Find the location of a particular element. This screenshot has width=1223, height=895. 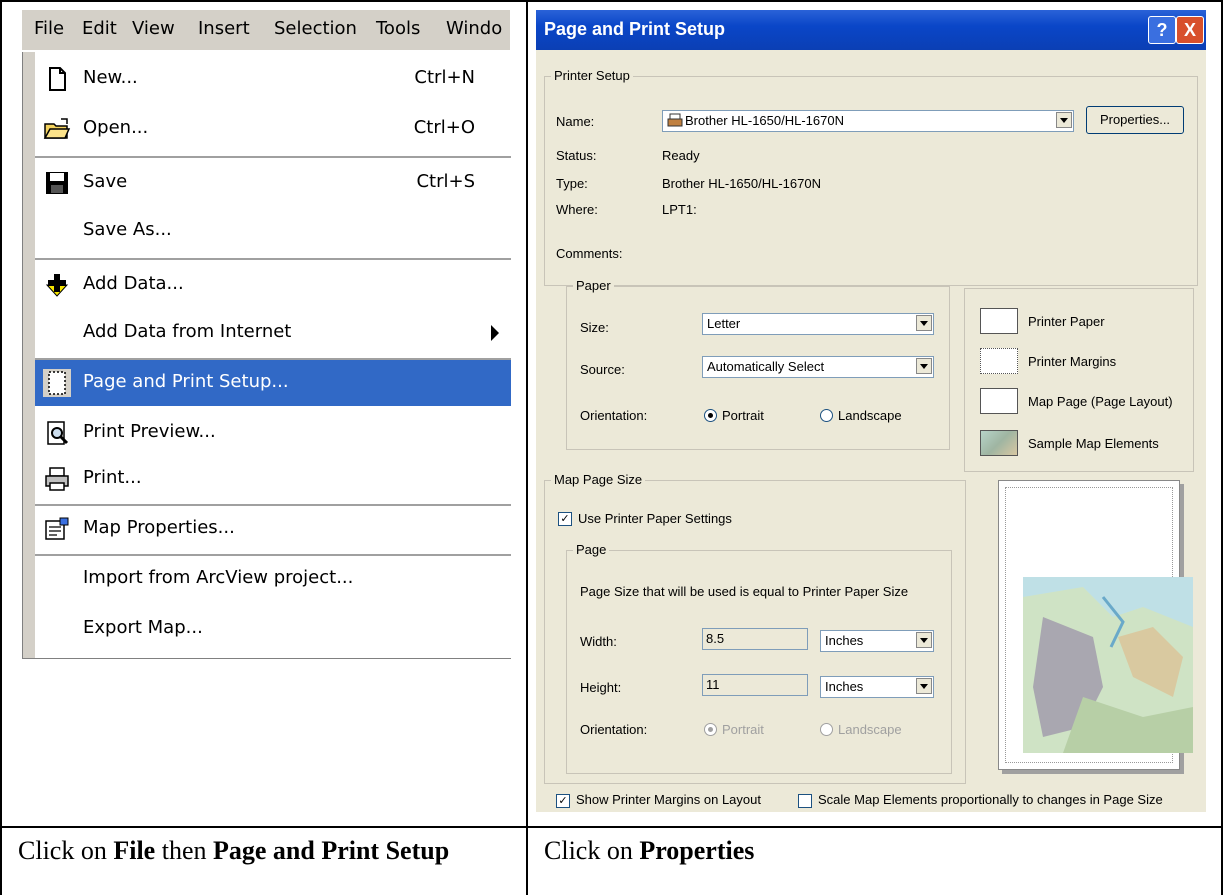

menubar-file: File is located at coordinates (49, 28).